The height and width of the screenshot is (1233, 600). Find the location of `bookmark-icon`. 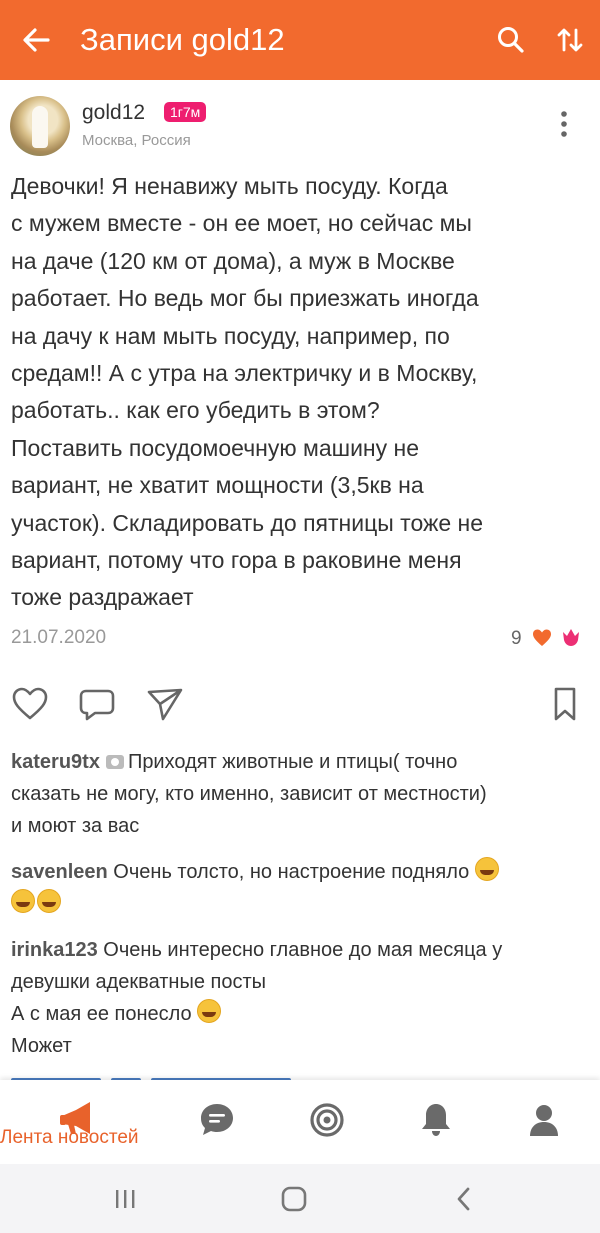

bookmark-icon is located at coordinates (565, 704).